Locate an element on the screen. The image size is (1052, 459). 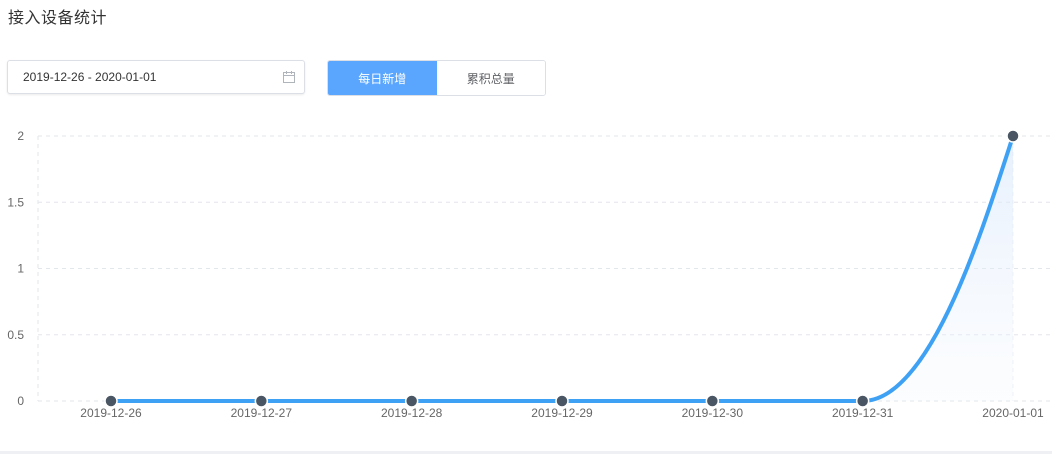
x-tick-label: 2019-12-31 is located at coordinates (863, 413).